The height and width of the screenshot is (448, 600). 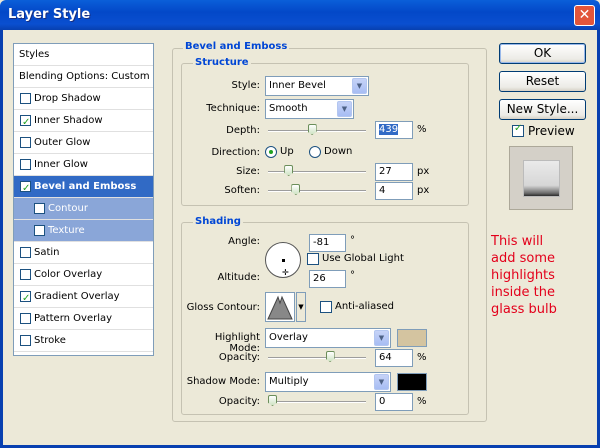 I want to click on style-label: Style:, so click(x=246, y=85).